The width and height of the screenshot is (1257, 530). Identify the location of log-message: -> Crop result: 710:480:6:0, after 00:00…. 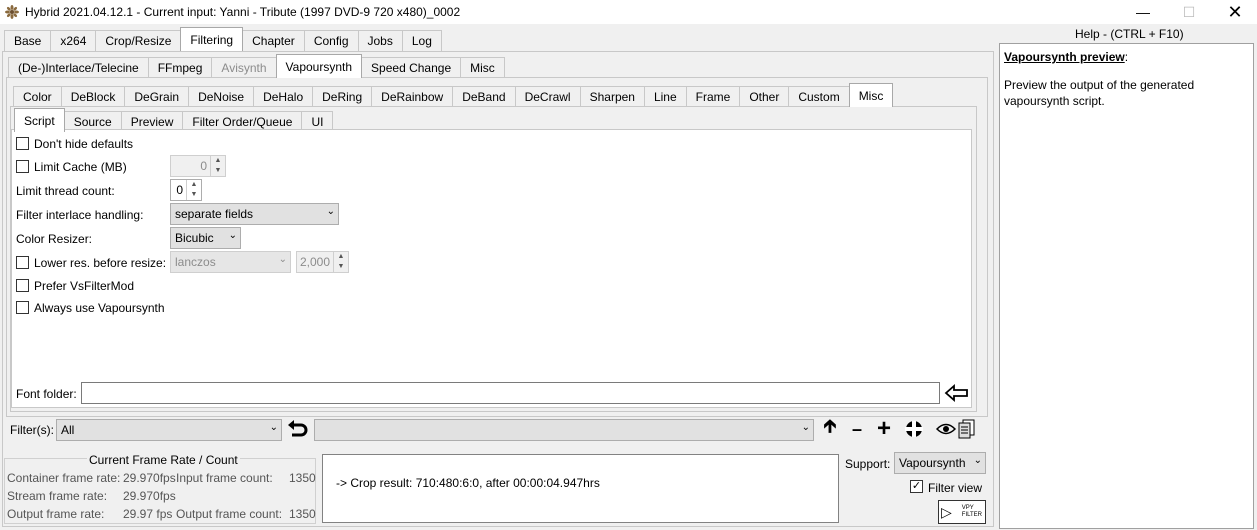
(468, 483).